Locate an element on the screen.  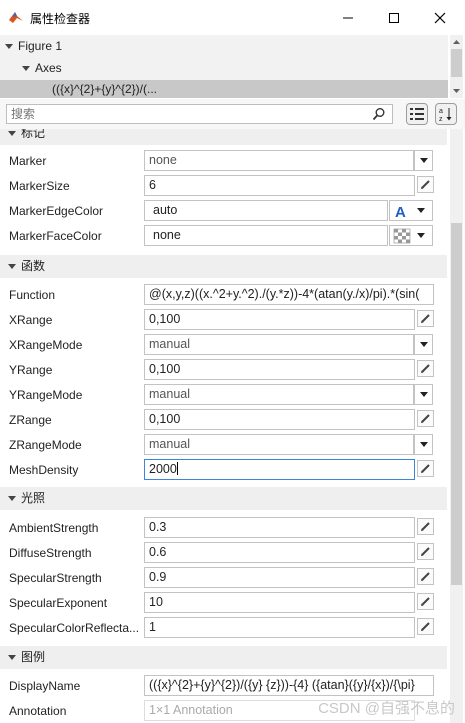
property-row-yrangemode: YRangeMode manual is located at coordinates (223, 395).